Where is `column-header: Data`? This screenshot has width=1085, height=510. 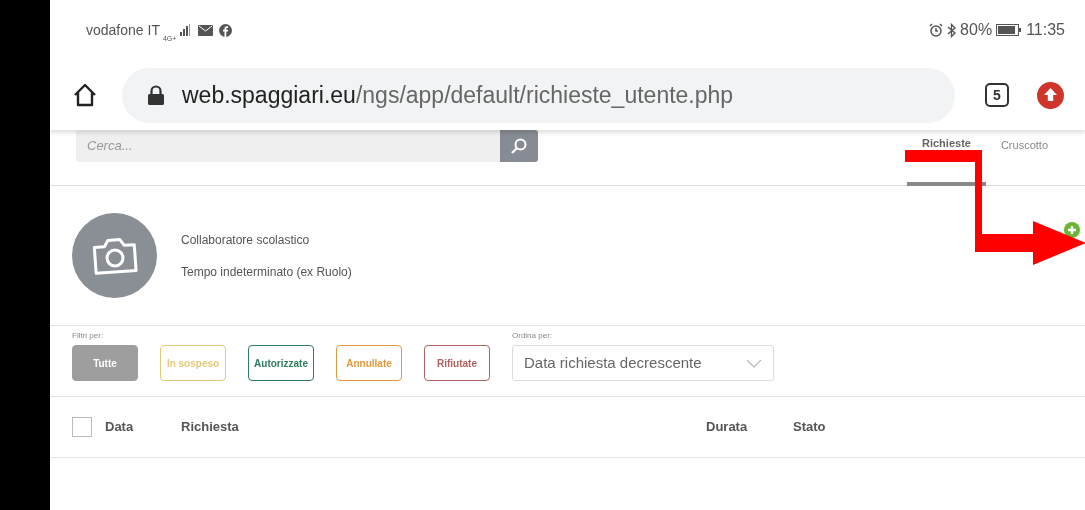
column-header: Data is located at coordinates (120, 427).